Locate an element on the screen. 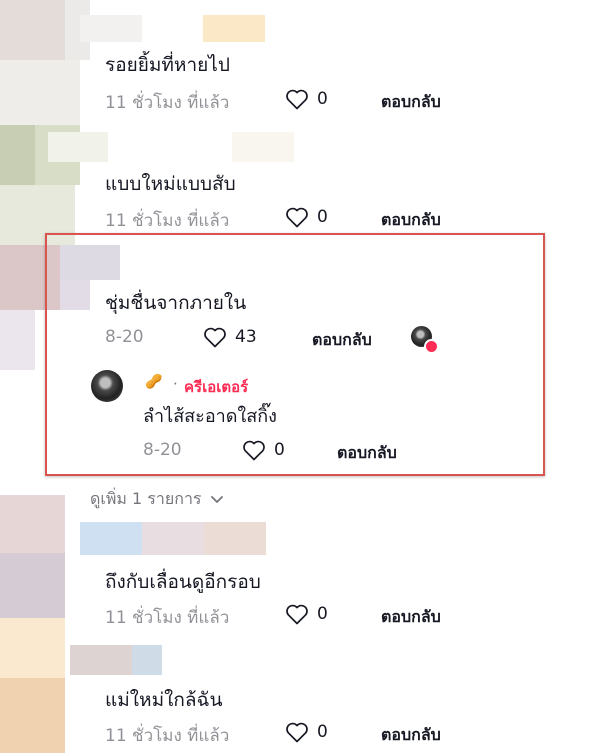 Image resolution: width=607 pixels, height=753 pixels. comment-text: แม่ใหม่ใกล้ฉัน is located at coordinates (164, 700).